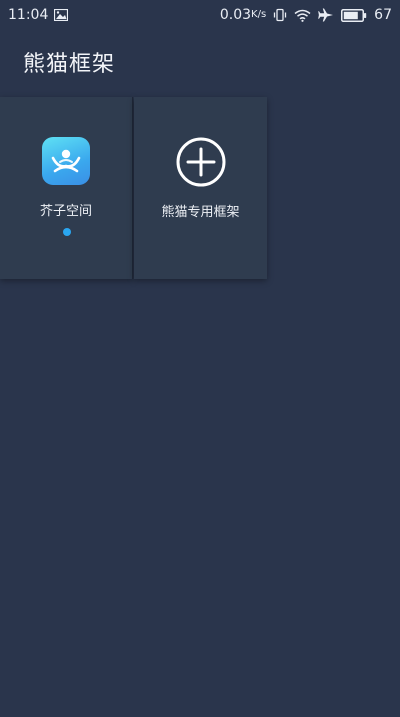 The image size is (400, 717). I want to click on status-bar-right: 0.03K/s 67, so click(306, 15).